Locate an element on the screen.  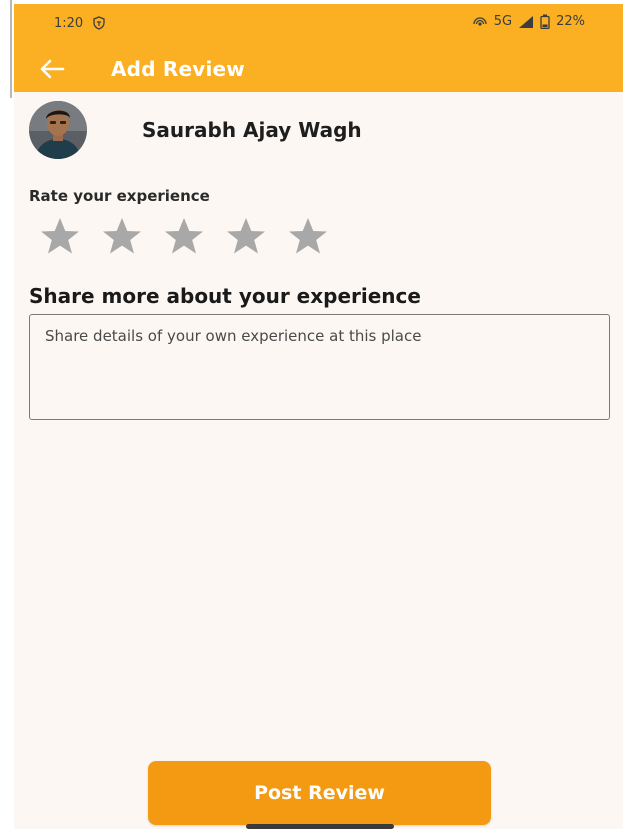
star-5-icon is located at coordinates (308, 236).